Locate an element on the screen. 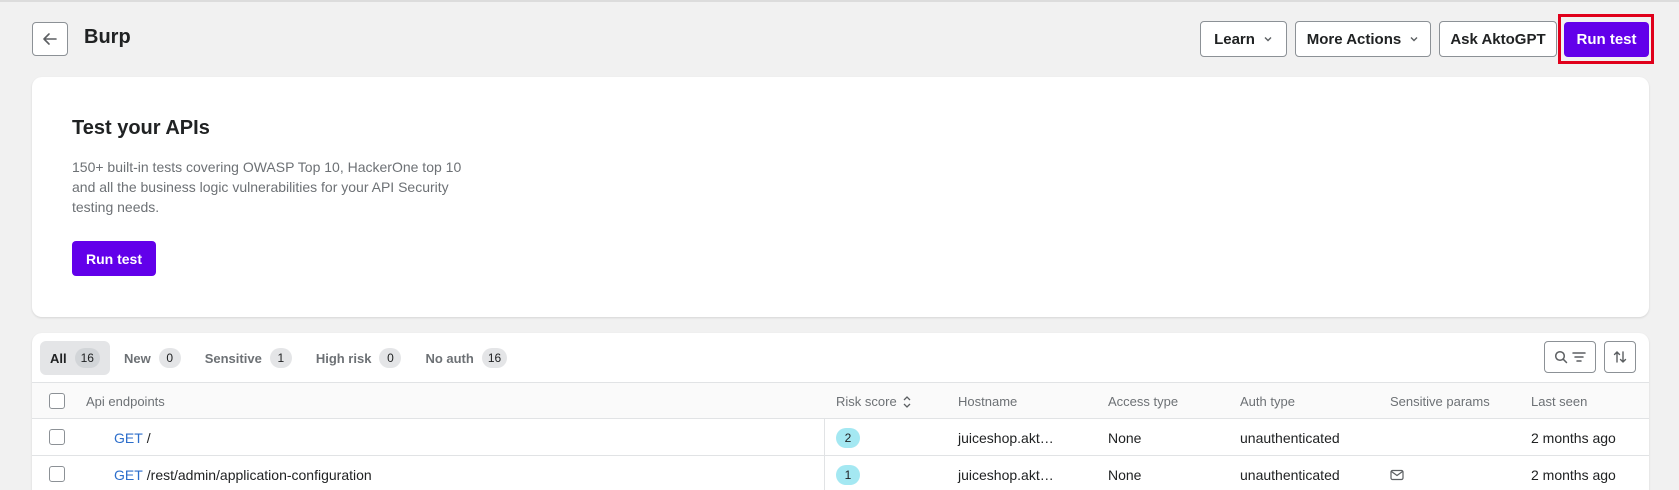  sort-button is located at coordinates (1620, 357).